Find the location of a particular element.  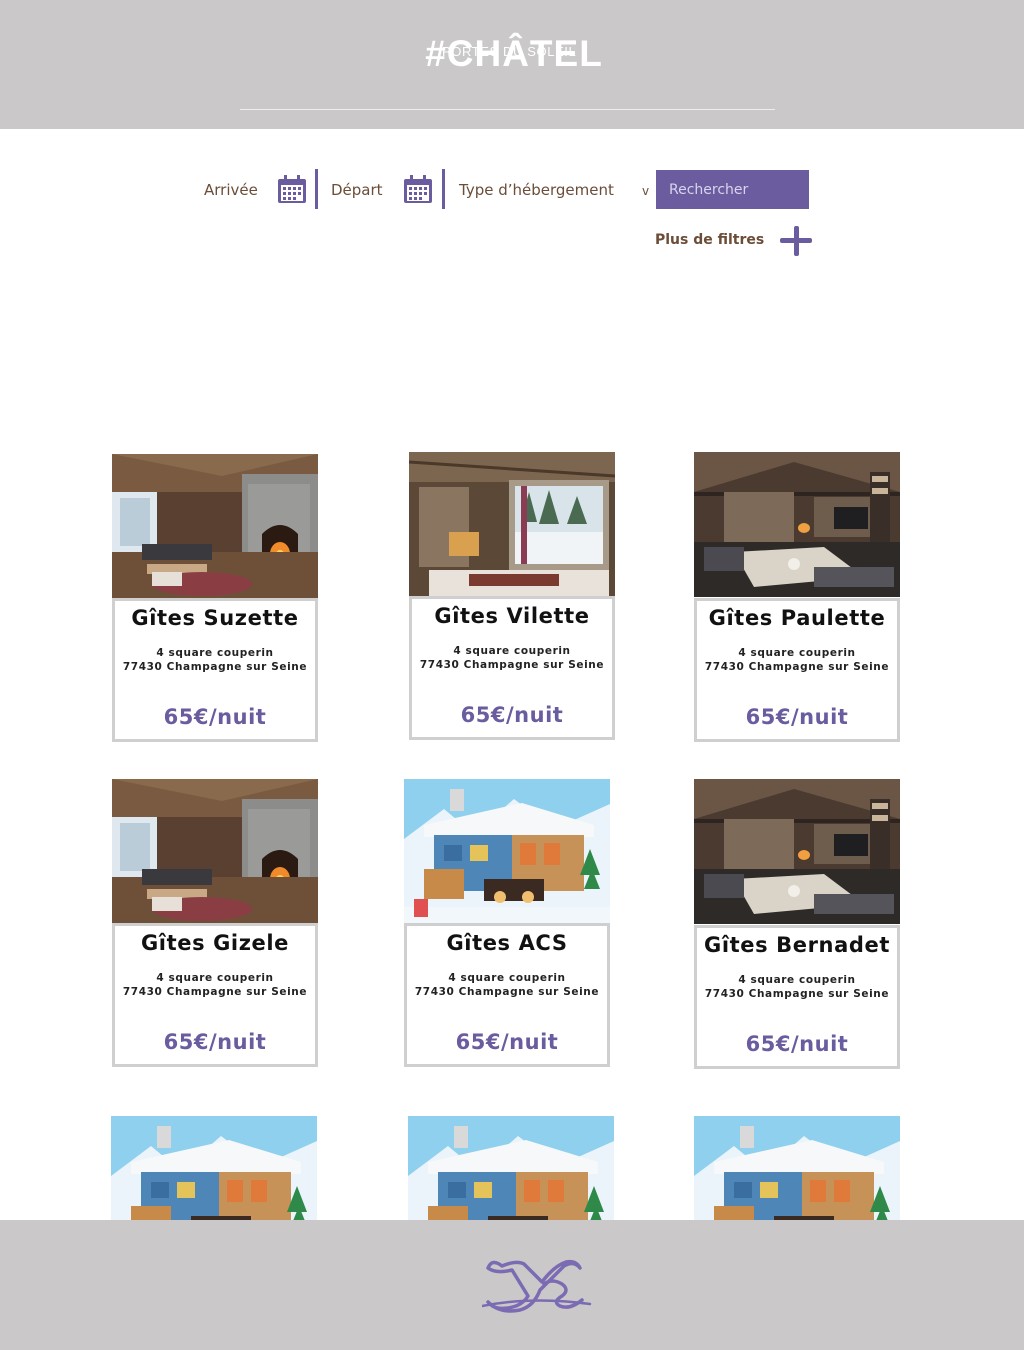

accommodation-type-select: Type d’hébergement is located at coordinates (536, 190).